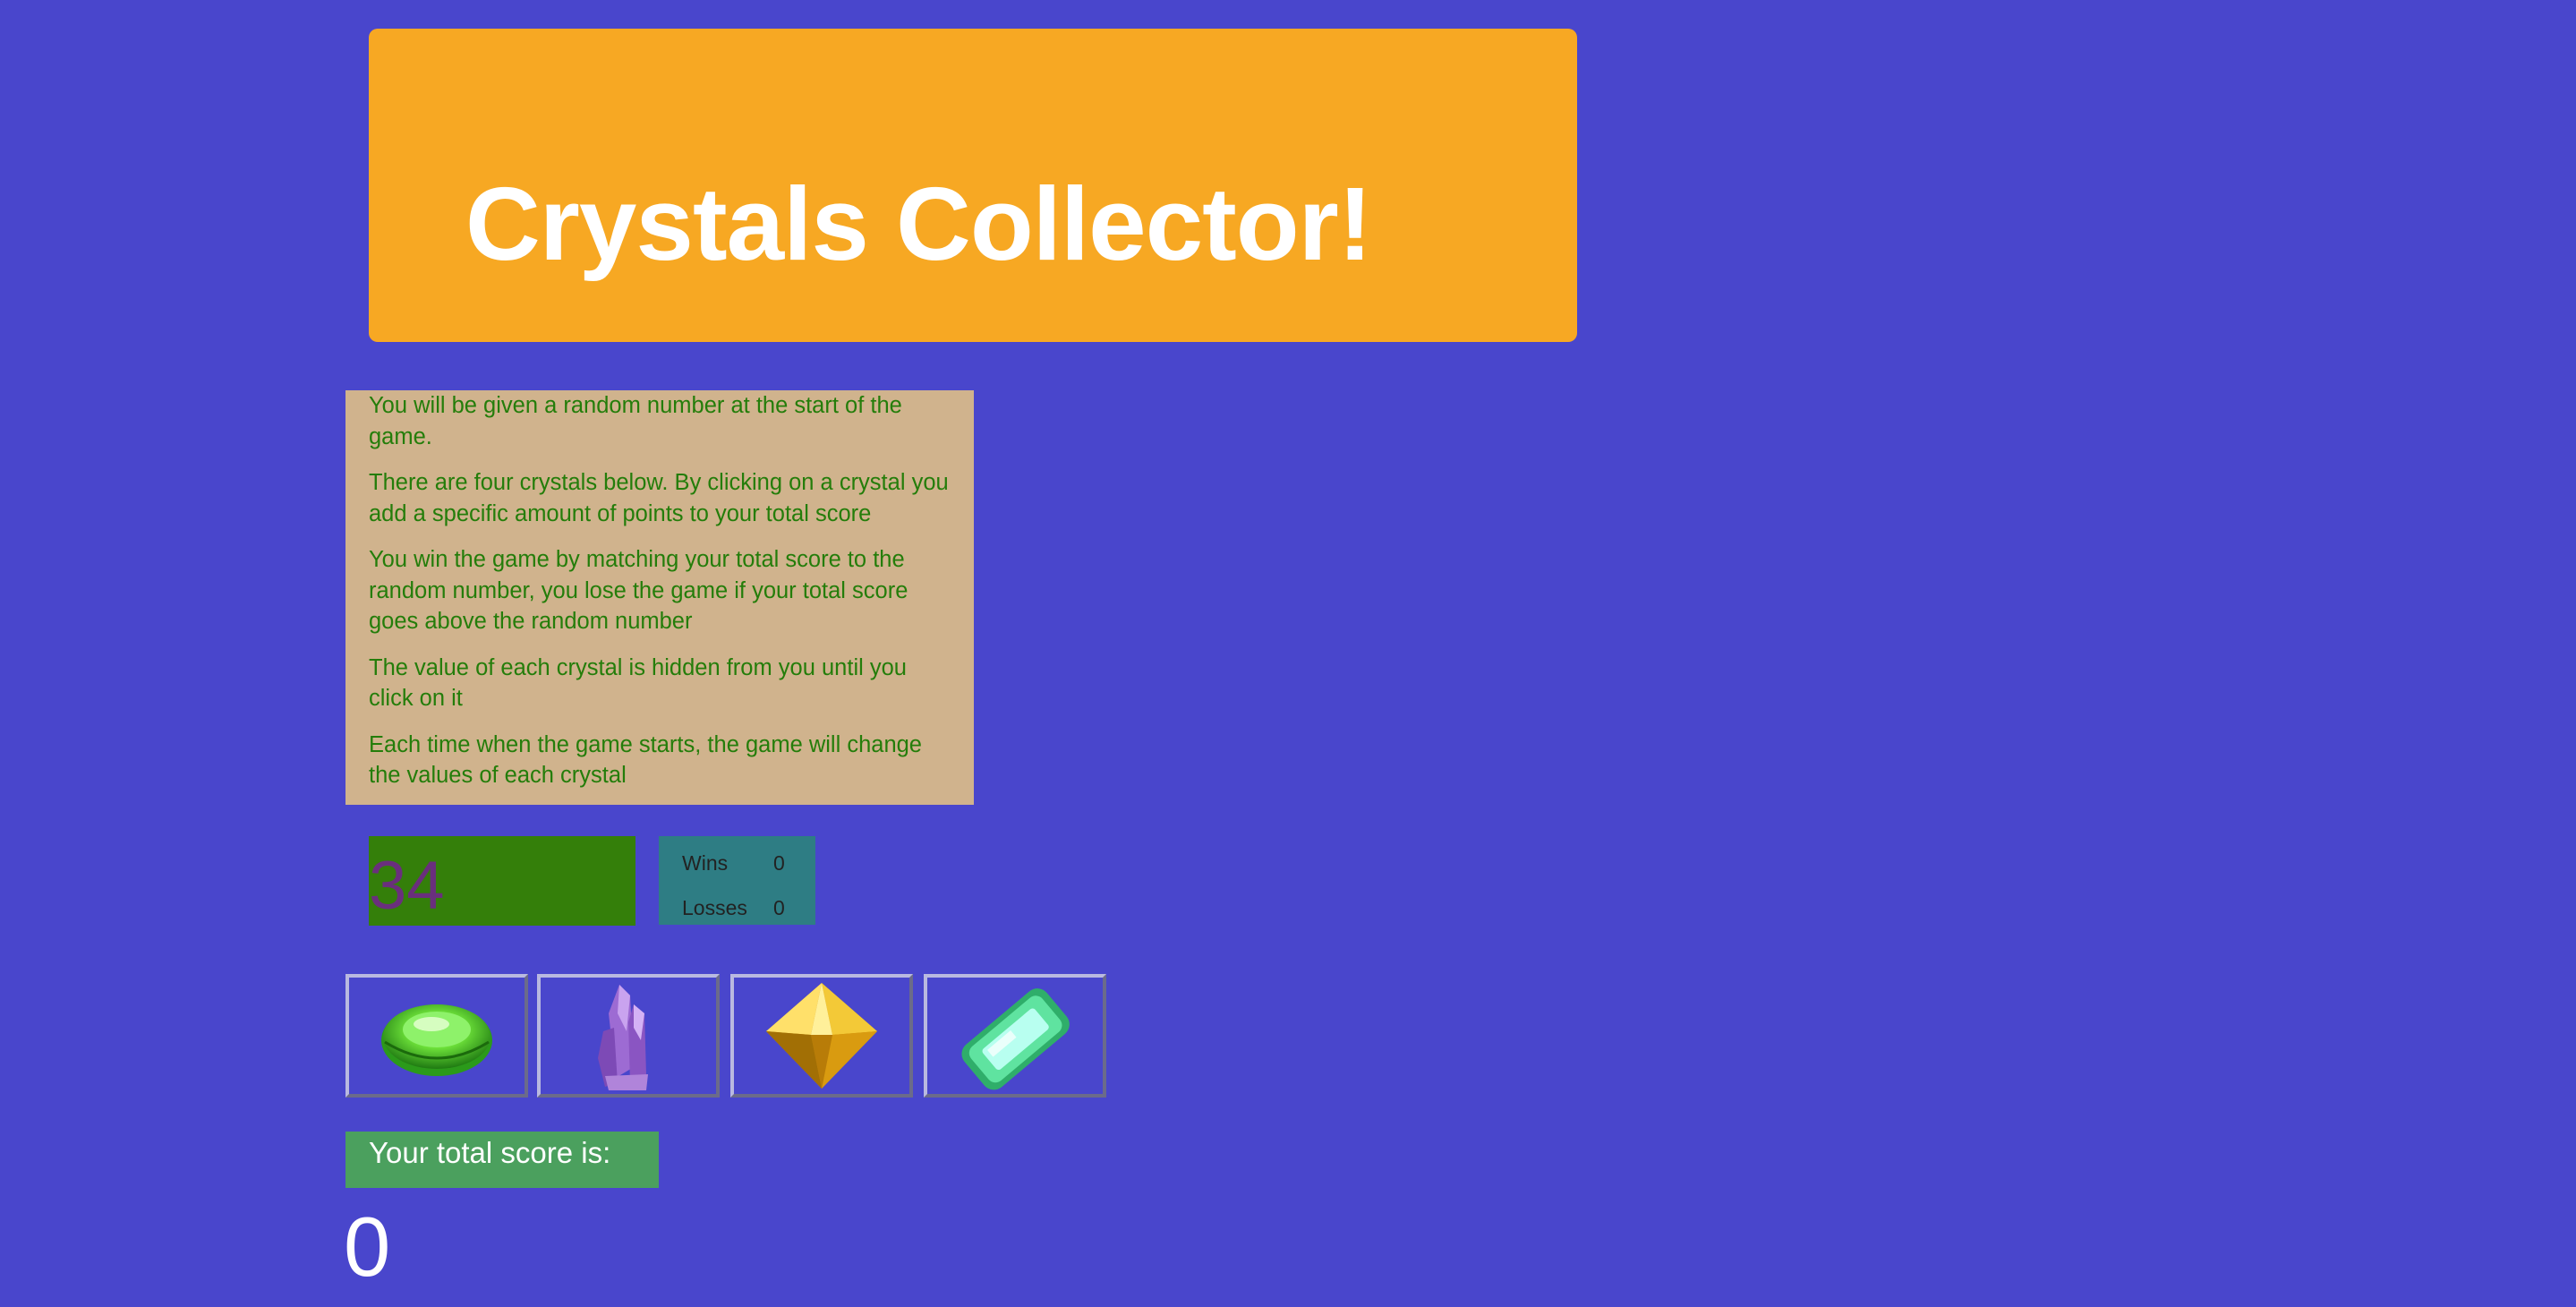 The height and width of the screenshot is (1307, 2576). I want to click on stats-panel: Wins 0 Losses 0, so click(737, 880).